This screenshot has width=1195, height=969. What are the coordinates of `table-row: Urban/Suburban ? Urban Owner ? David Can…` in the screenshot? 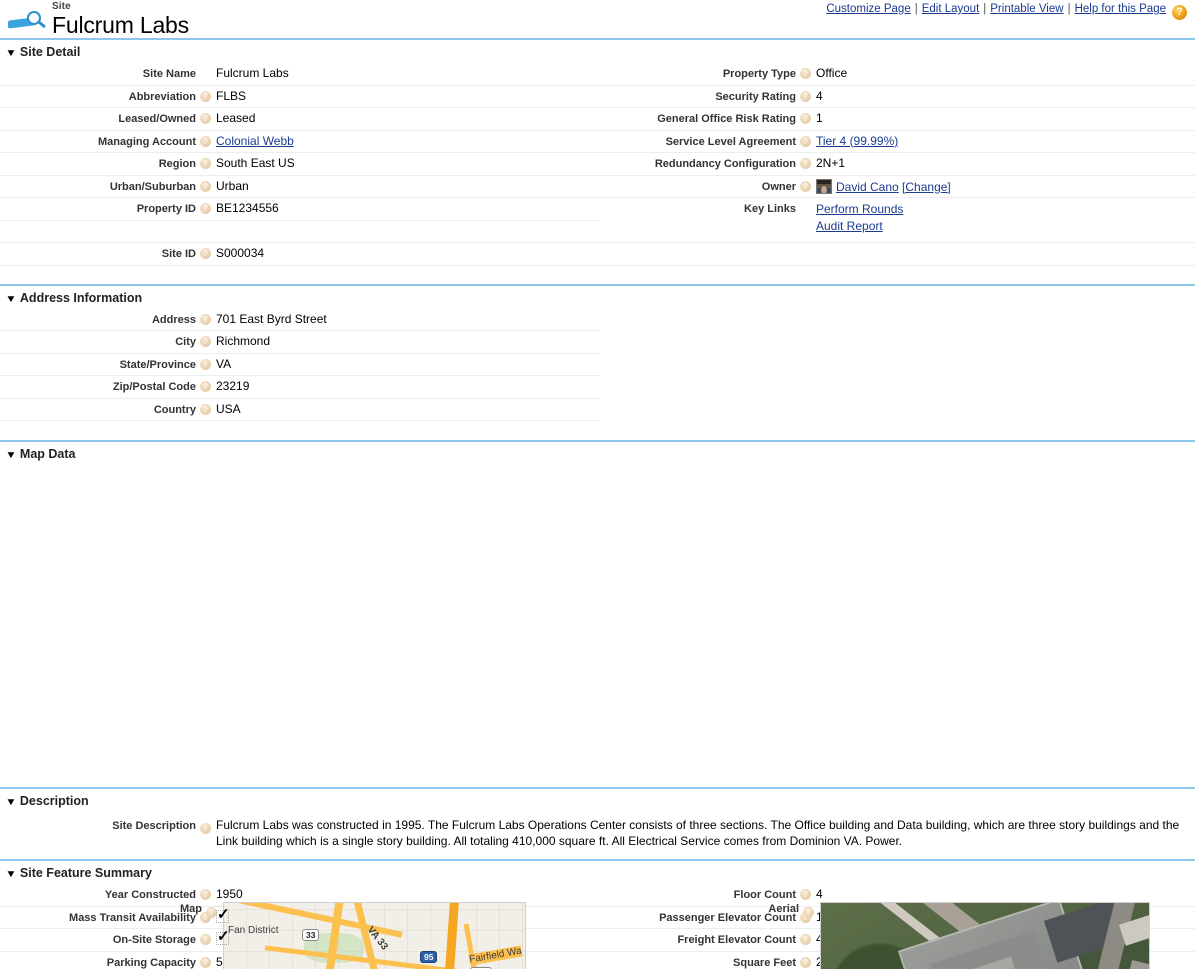 It's located at (597, 186).